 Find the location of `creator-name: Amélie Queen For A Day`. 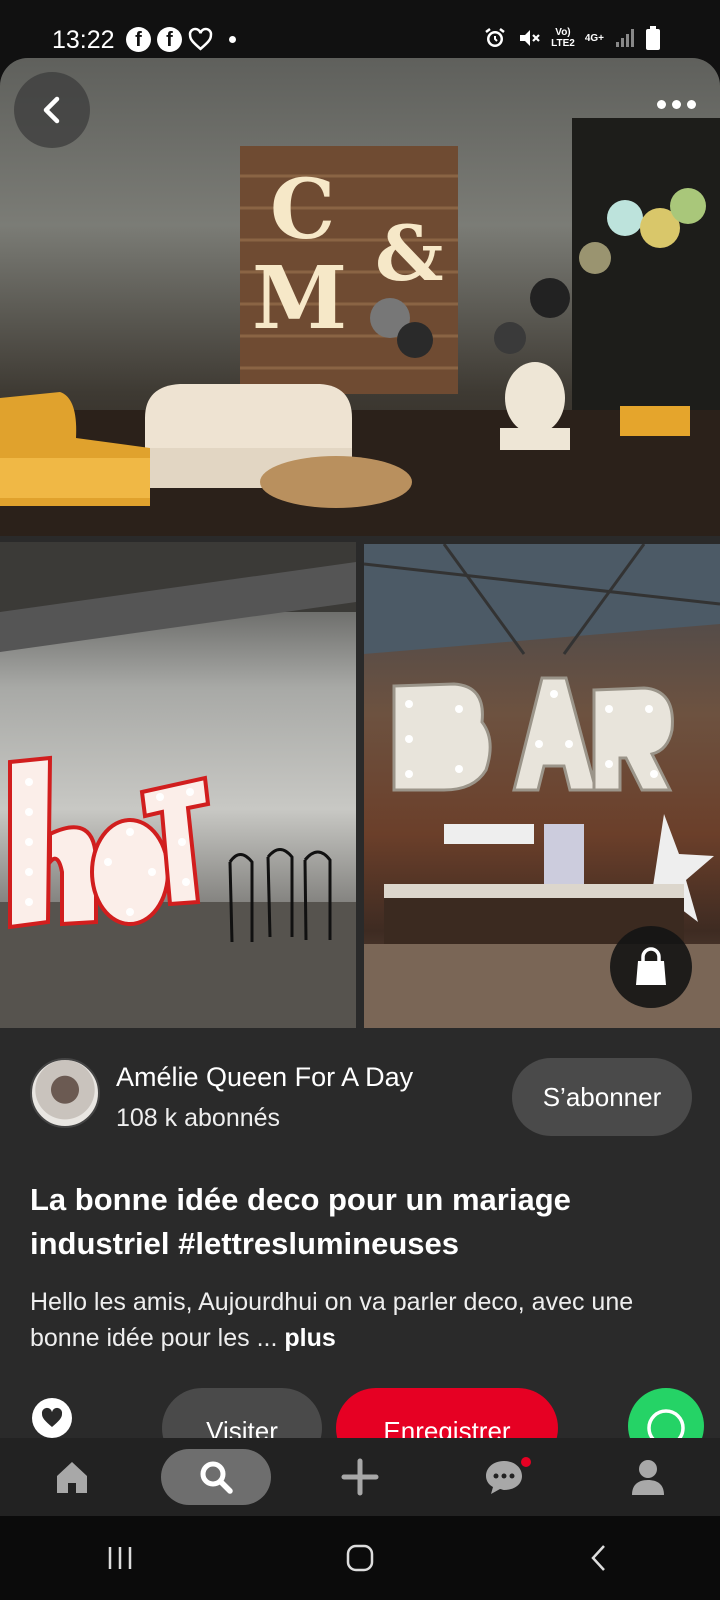

creator-name: Amélie Queen For A Day is located at coordinates (264, 1077).